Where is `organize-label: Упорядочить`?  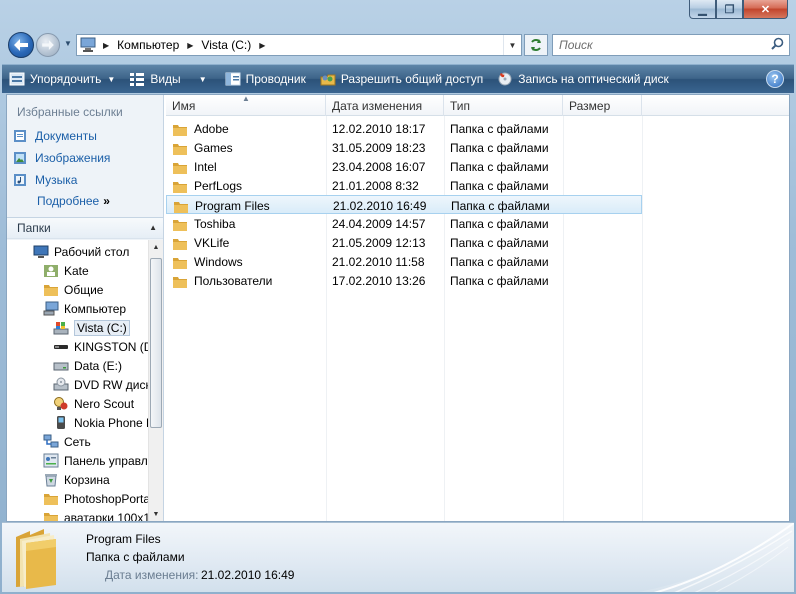
organize-label: Упорядочить is located at coordinates (66, 79).